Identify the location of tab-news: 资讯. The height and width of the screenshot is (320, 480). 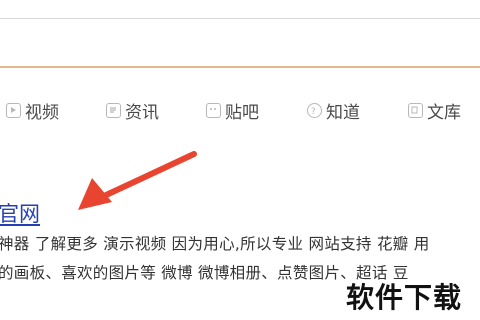
(132, 110).